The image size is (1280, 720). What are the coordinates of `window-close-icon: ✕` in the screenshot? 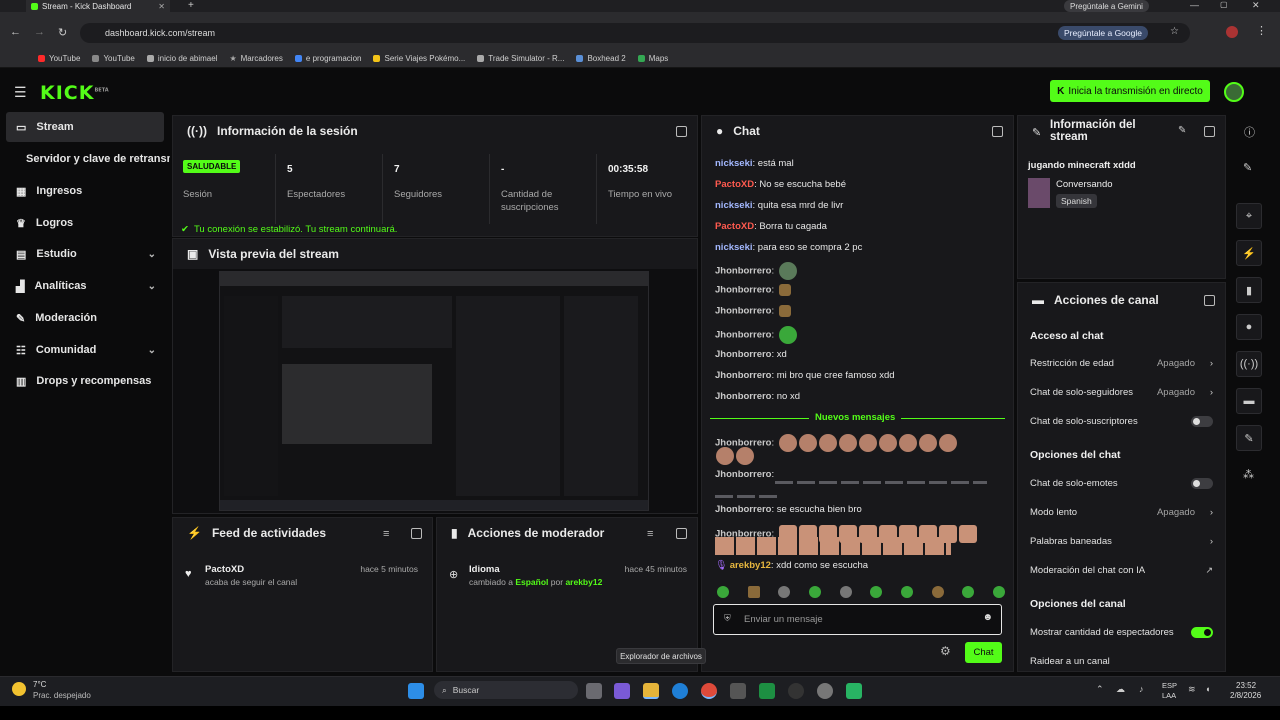 It's located at (1256, 5).